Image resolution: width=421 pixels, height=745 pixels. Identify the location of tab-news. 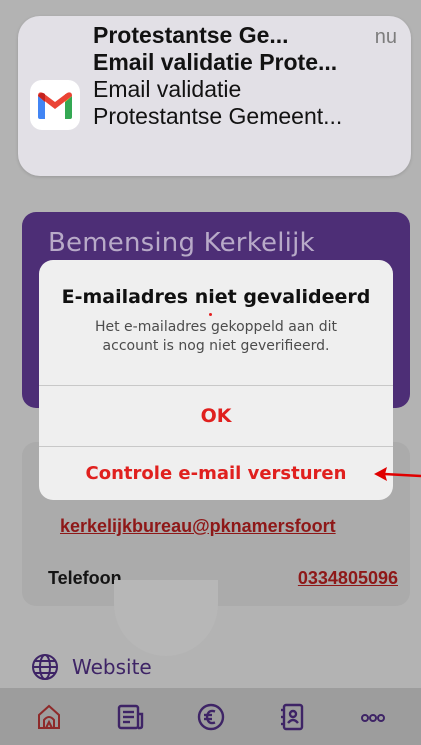
(130, 717).